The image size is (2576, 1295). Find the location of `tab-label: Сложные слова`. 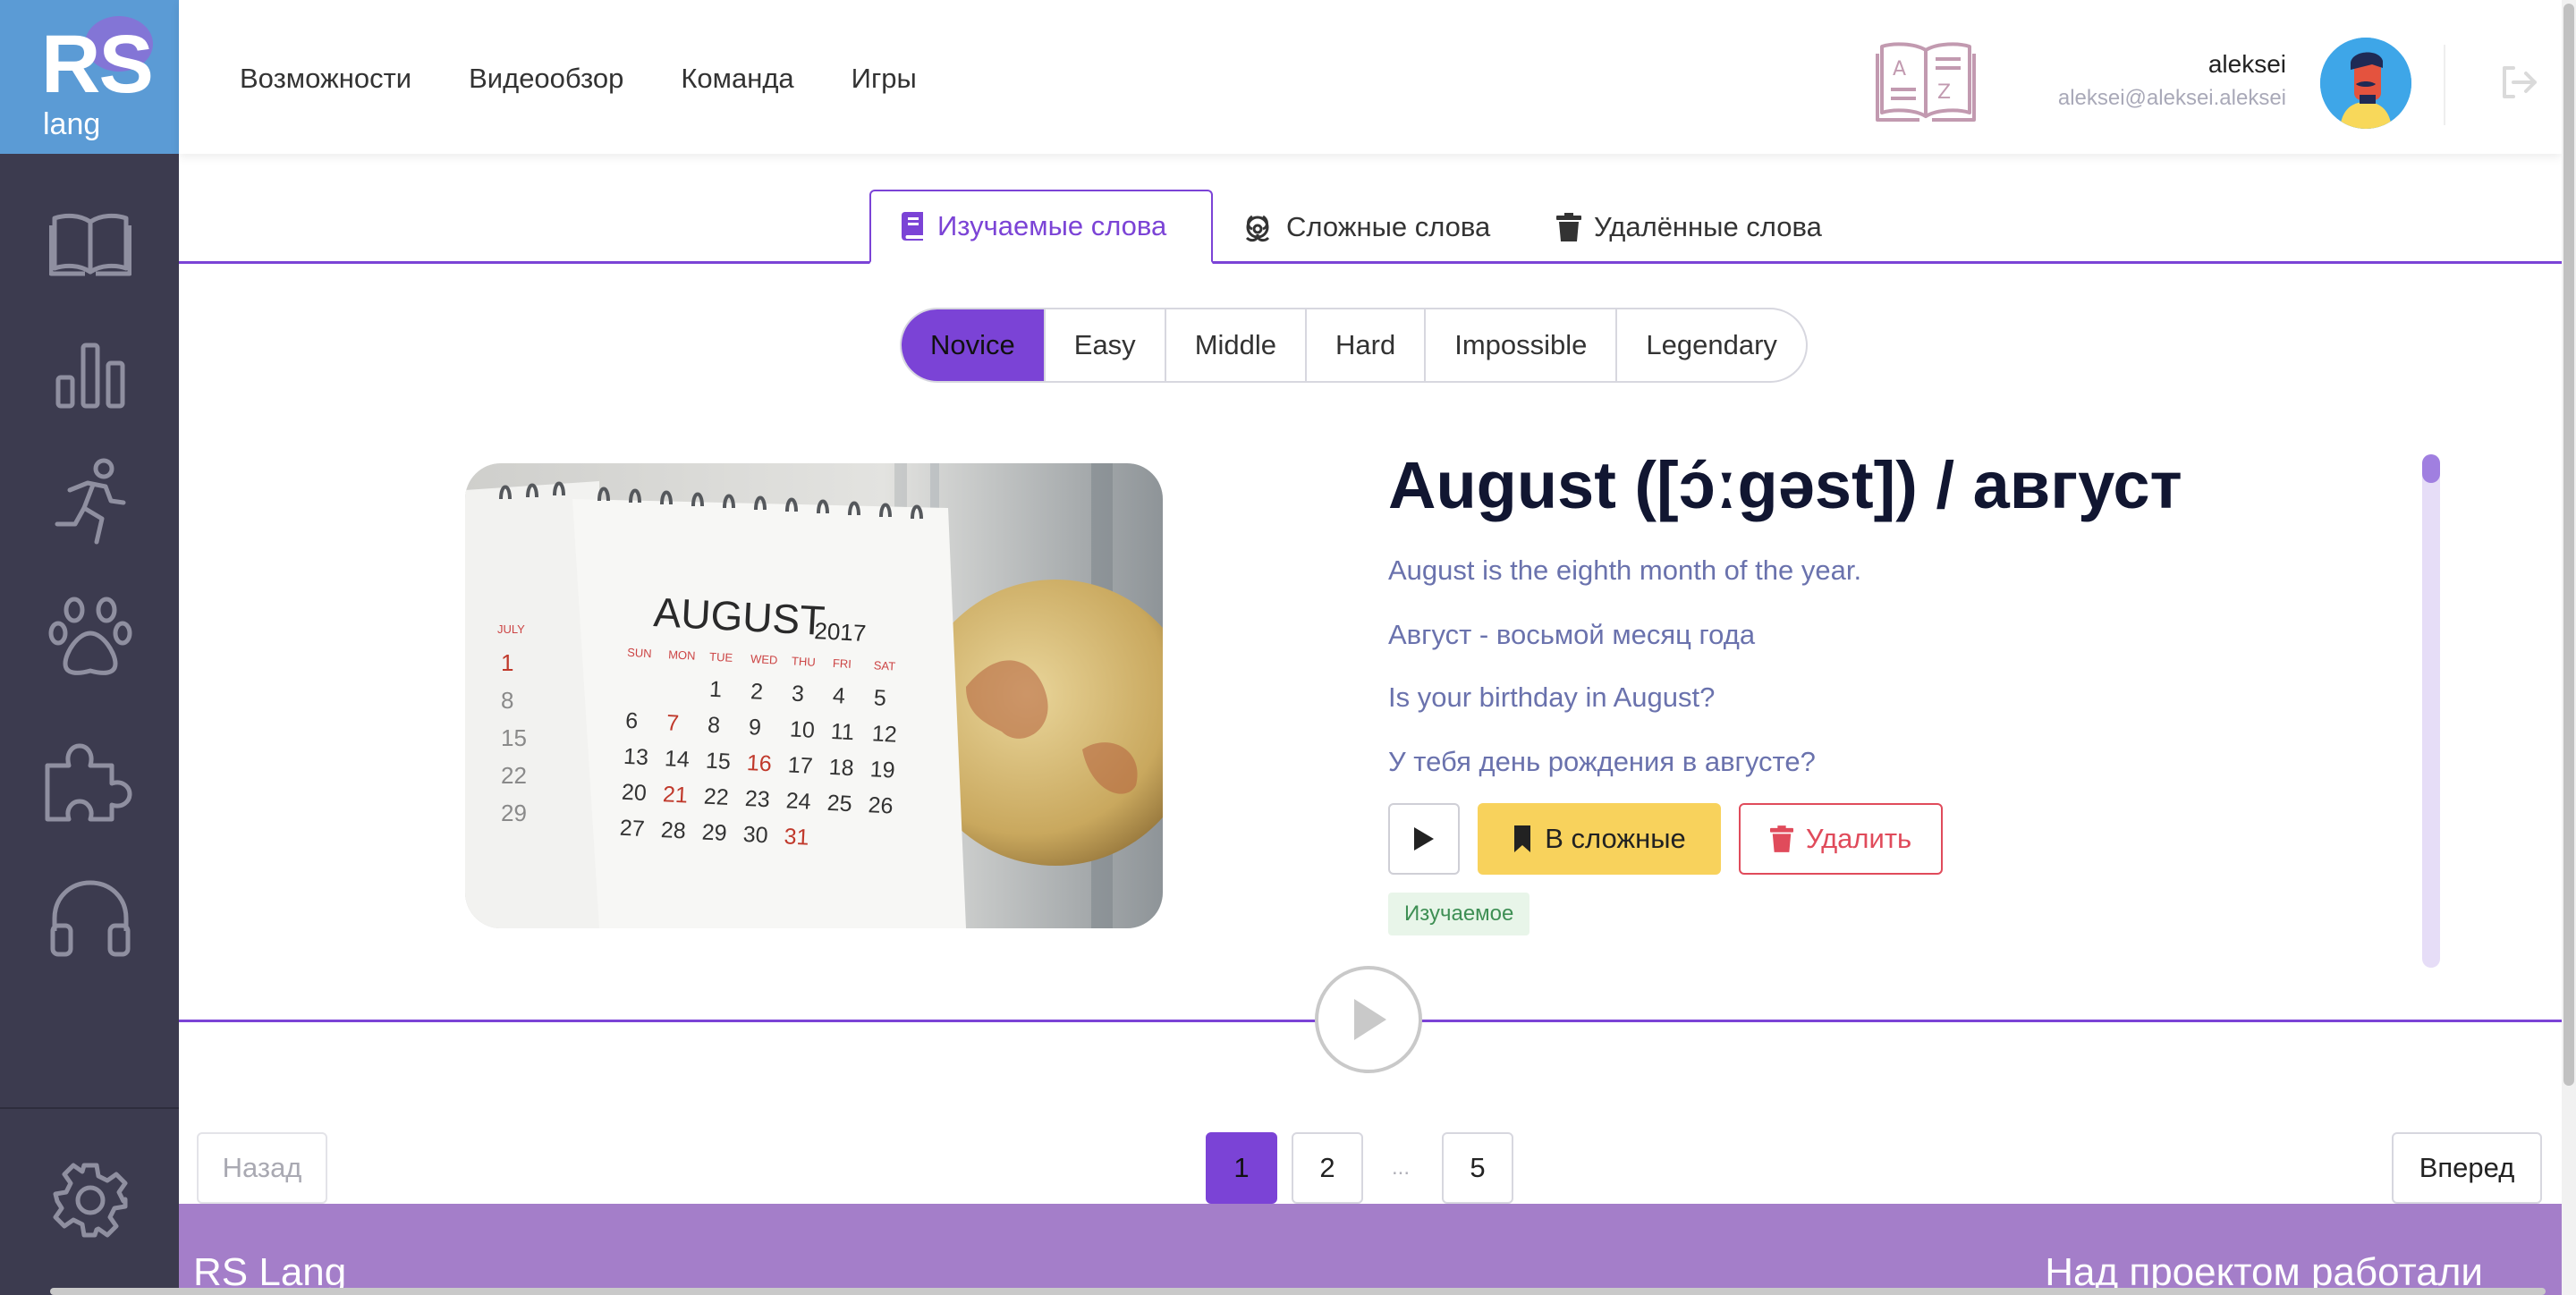

tab-label: Сложные слова is located at coordinates (1388, 226).